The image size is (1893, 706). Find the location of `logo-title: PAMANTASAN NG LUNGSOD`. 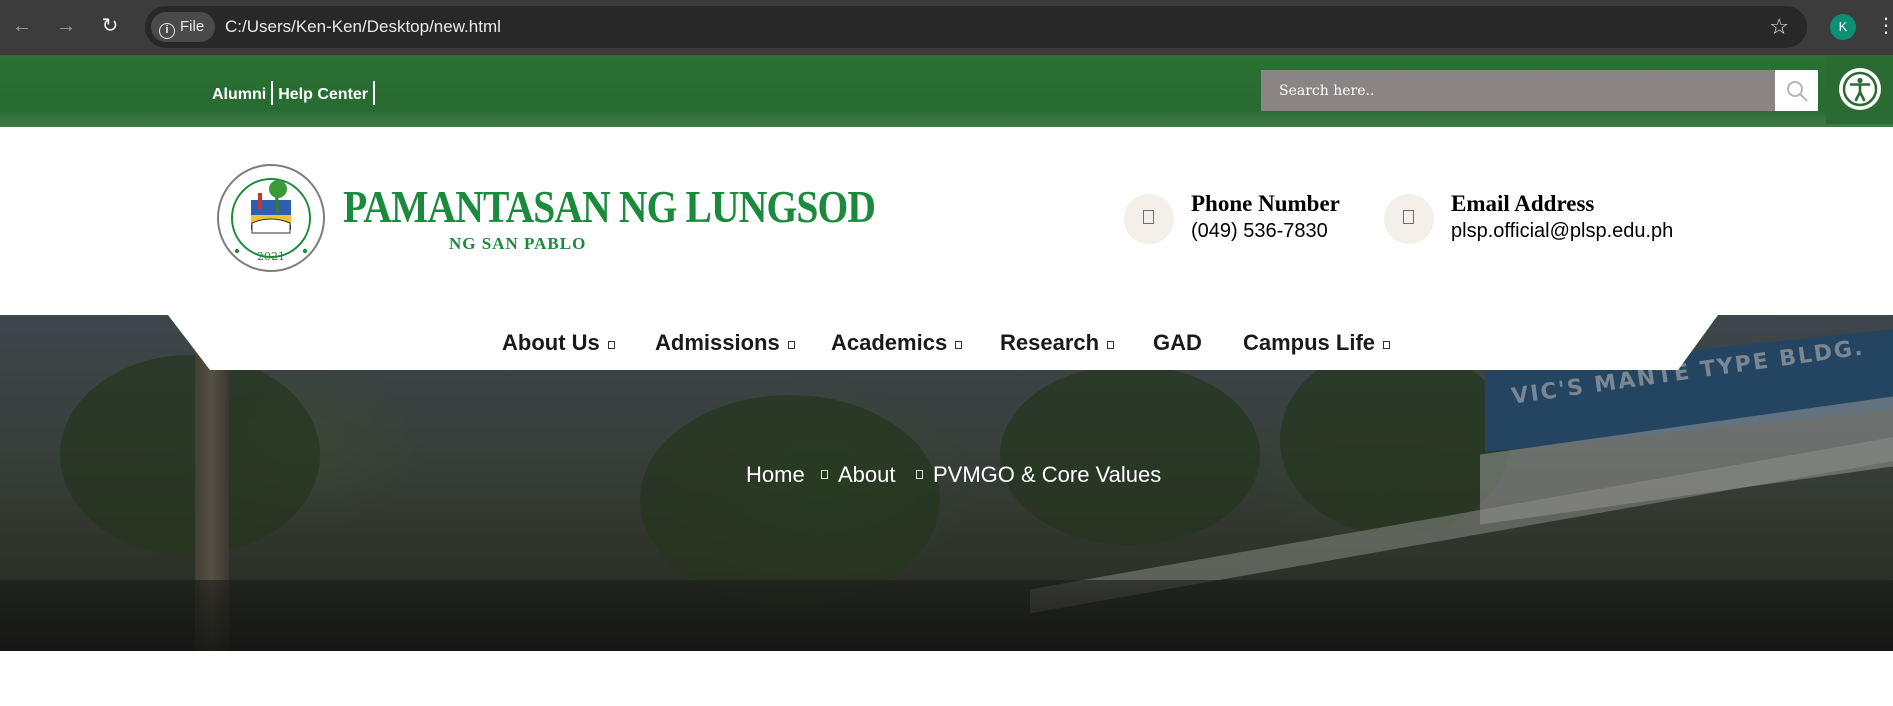

logo-title: PAMANTASAN NG LUNGSOD is located at coordinates (609, 206).